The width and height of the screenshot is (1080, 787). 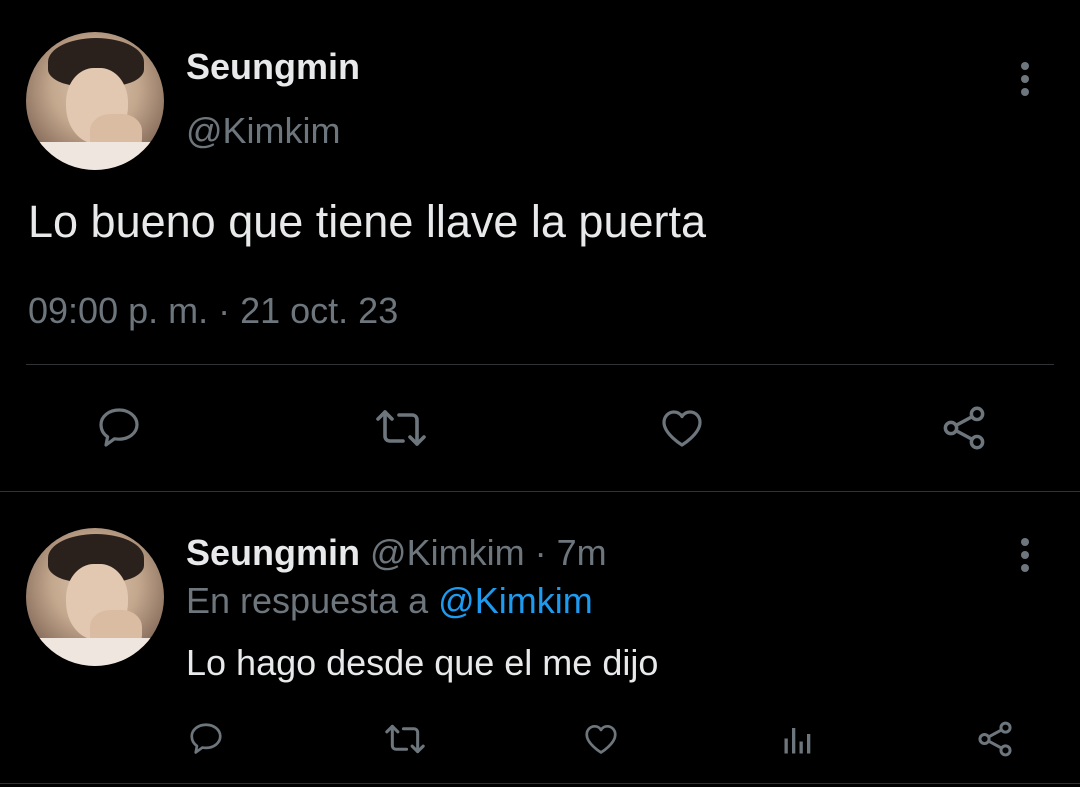 I want to click on reply-header: Seungmin @Kimkim · 7m, so click(x=396, y=553).